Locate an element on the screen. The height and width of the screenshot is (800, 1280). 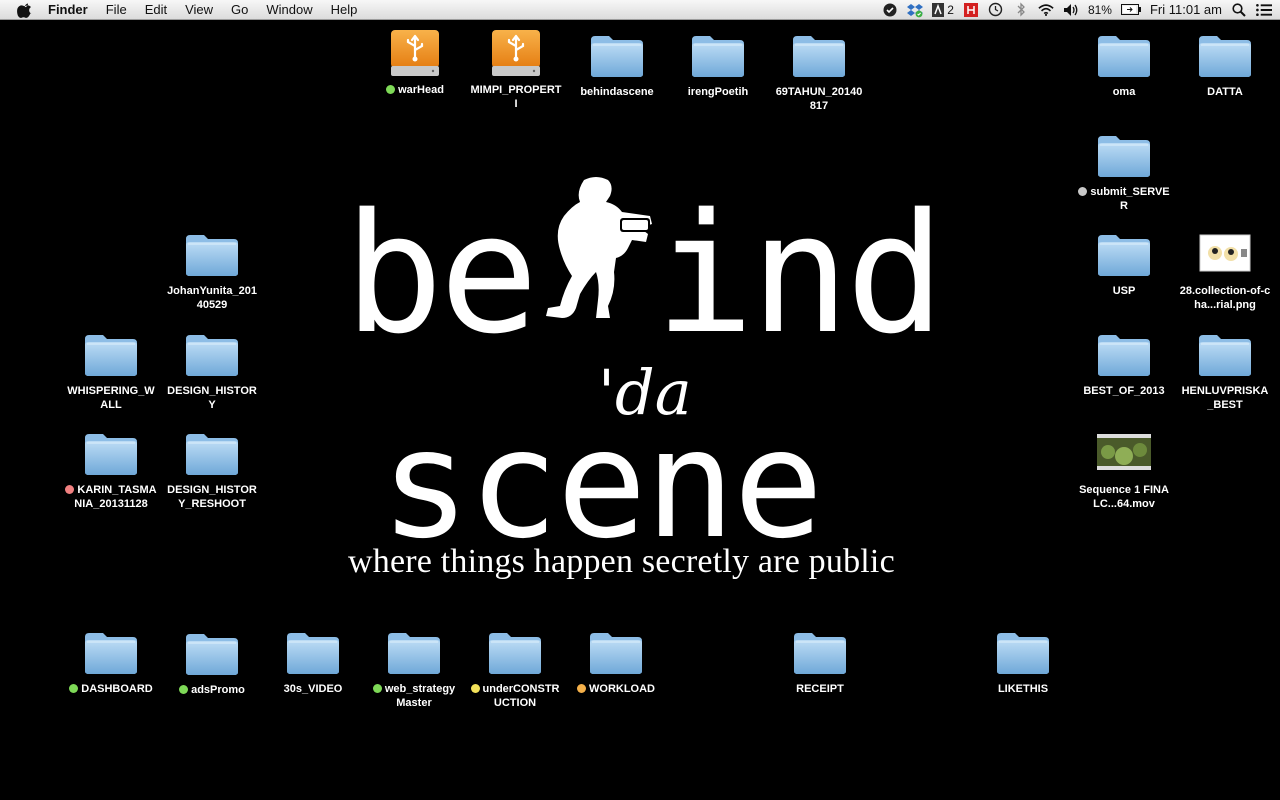
desktop-item-label: Sequence 1 FINALC...64.mov is located at coordinates (1124, 497).